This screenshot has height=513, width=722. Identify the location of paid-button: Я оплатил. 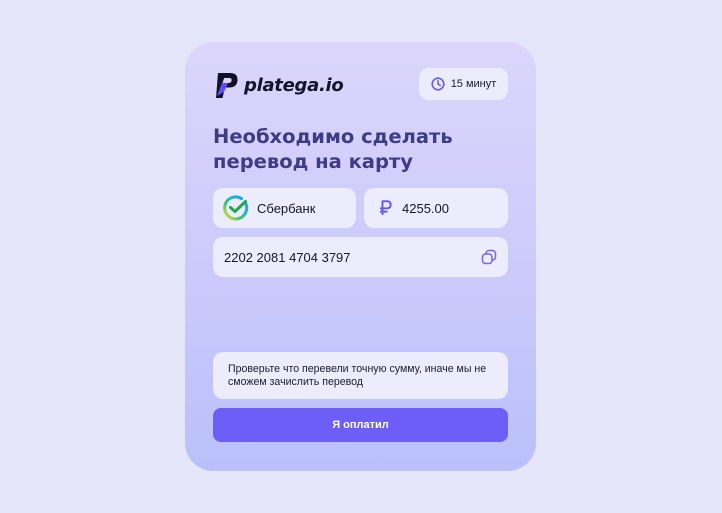
(360, 425).